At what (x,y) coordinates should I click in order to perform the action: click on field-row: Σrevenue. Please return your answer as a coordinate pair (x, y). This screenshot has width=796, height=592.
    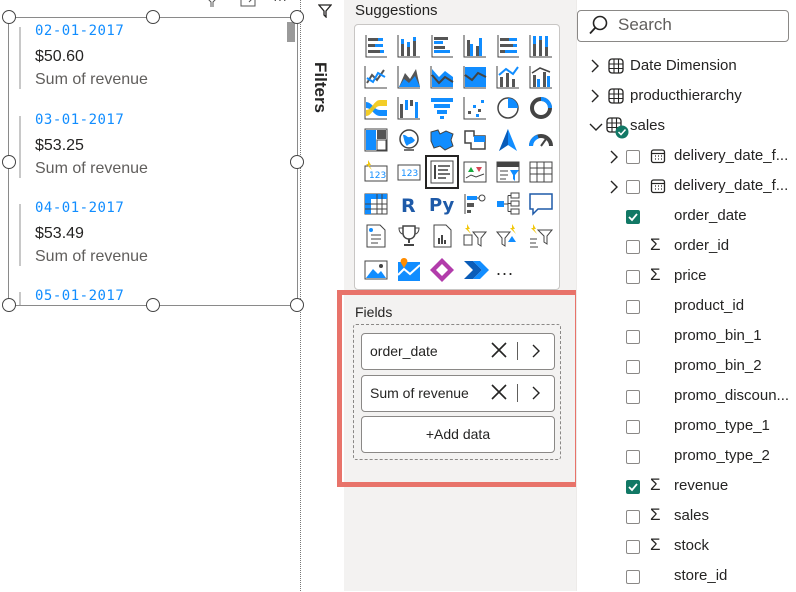
    Looking at the image, I should click on (695, 487).